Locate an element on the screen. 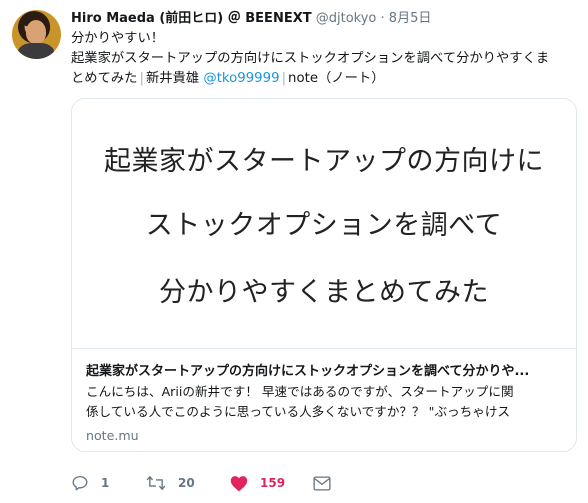 The image size is (588, 503). direct-message-button is located at coordinates (322, 483).